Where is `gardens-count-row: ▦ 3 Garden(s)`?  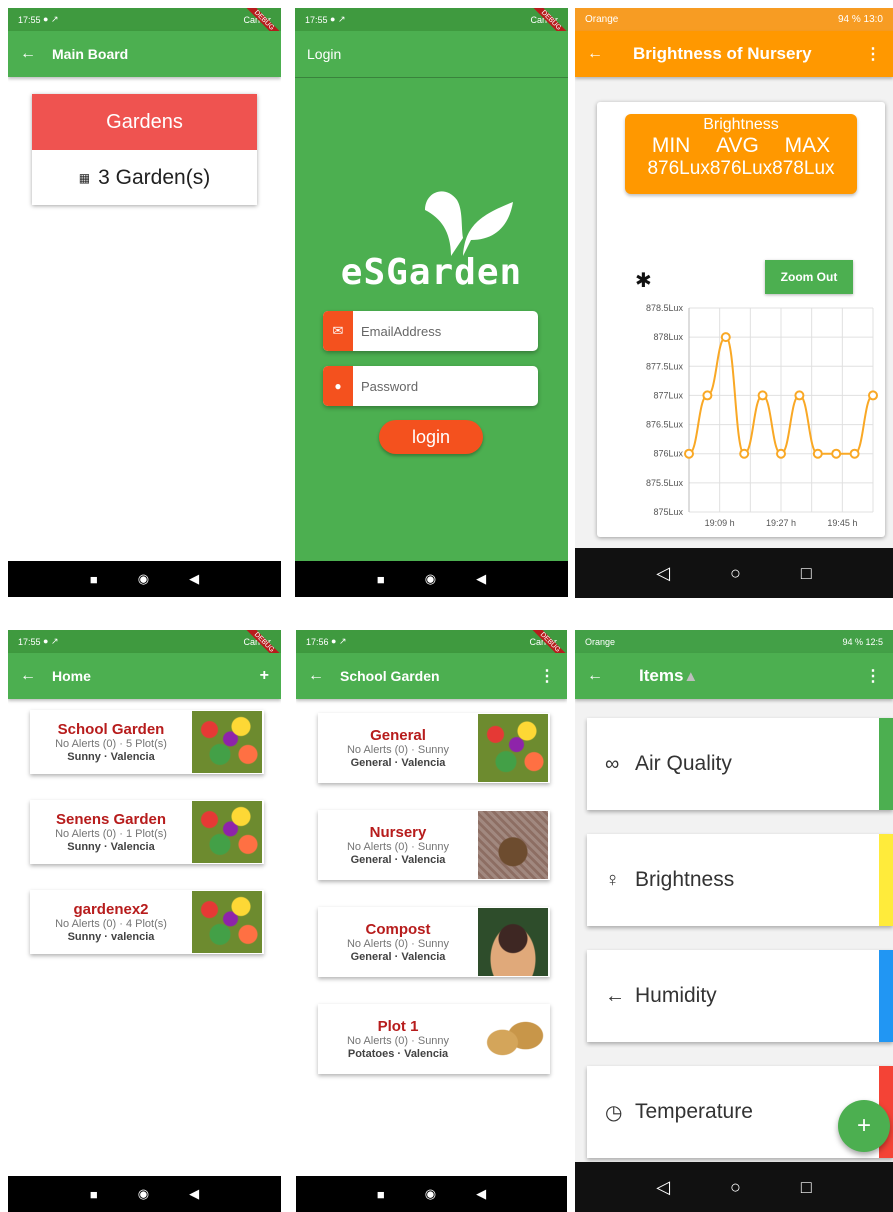 gardens-count-row: ▦ 3 Garden(s) is located at coordinates (144, 177).